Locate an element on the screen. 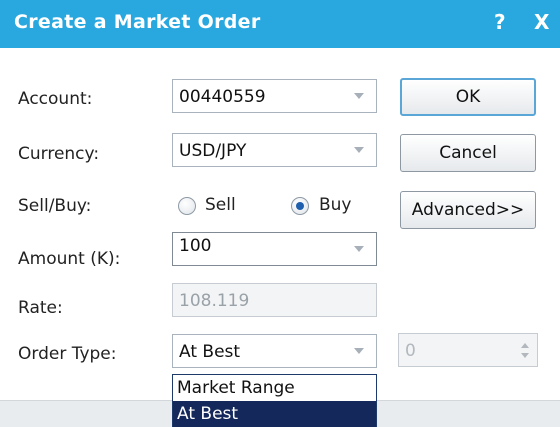  amount-label: Amount (K): is located at coordinates (69, 259).